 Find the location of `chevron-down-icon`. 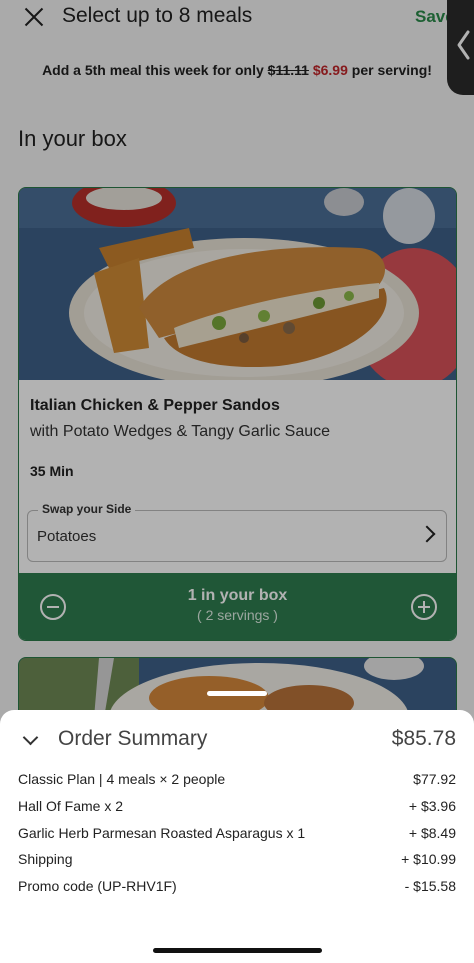

chevron-down-icon is located at coordinates (30, 737).